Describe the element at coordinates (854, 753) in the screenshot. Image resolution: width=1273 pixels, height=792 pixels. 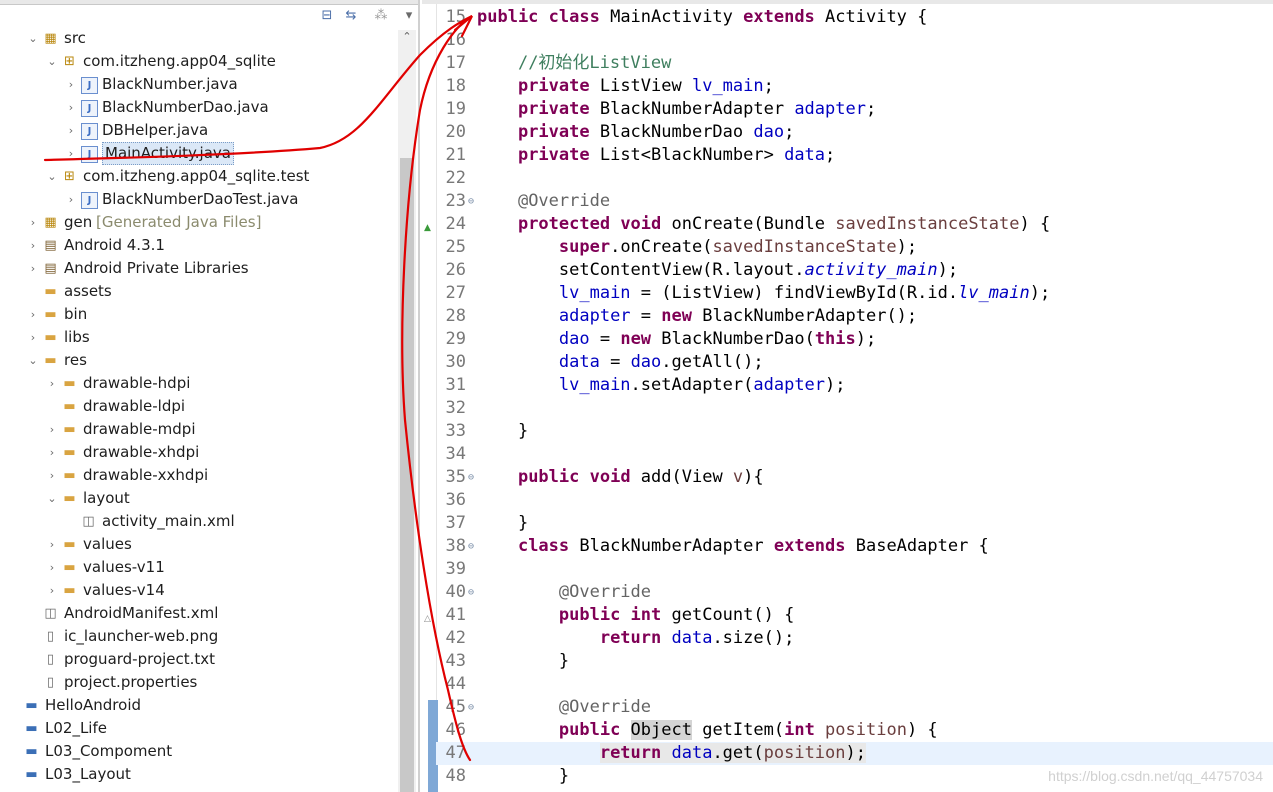
I see `code-line: 47 return data.get(position);` at that location.